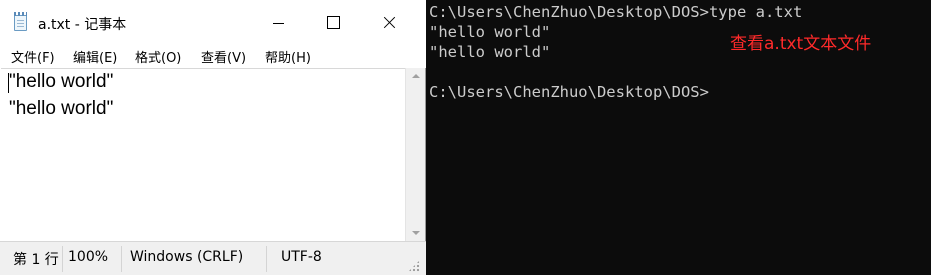  Describe the element at coordinates (801, 44) in the screenshot. I see `annotation-label: 查看a.txt文本文件` at that location.